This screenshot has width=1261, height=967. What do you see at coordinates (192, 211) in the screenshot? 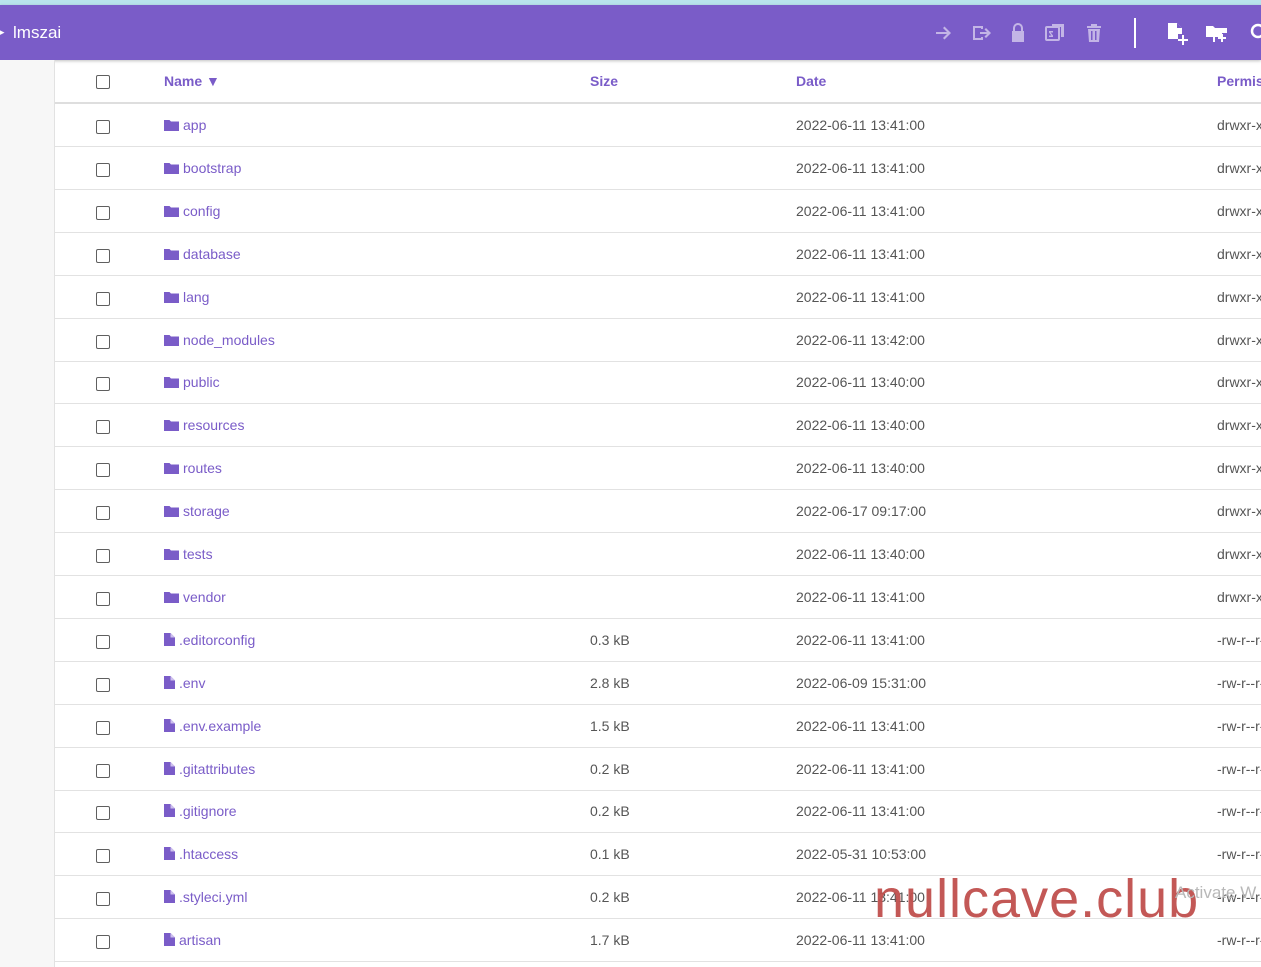
I see `file-name-link: config` at bounding box center [192, 211].